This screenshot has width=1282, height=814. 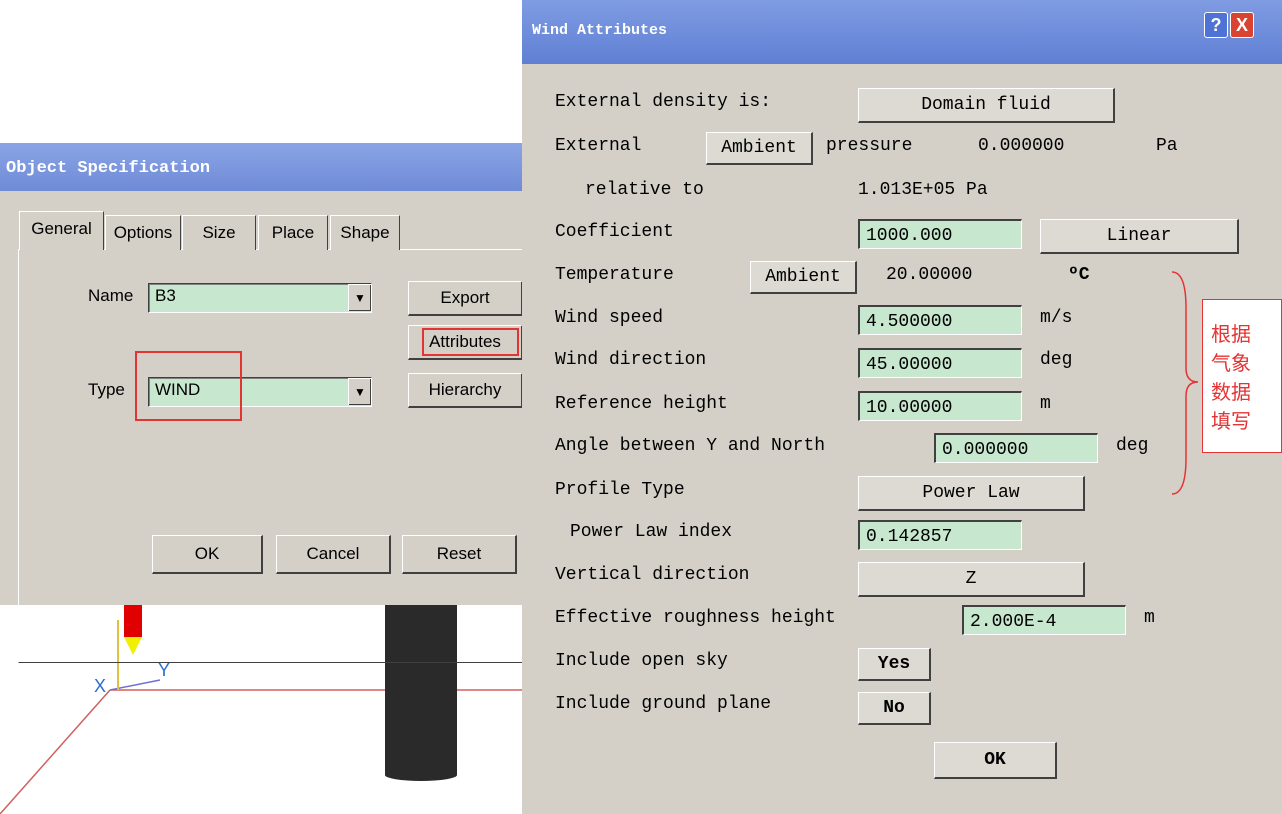 I want to click on wind-title: Wind Attributes, so click(x=600, y=30).